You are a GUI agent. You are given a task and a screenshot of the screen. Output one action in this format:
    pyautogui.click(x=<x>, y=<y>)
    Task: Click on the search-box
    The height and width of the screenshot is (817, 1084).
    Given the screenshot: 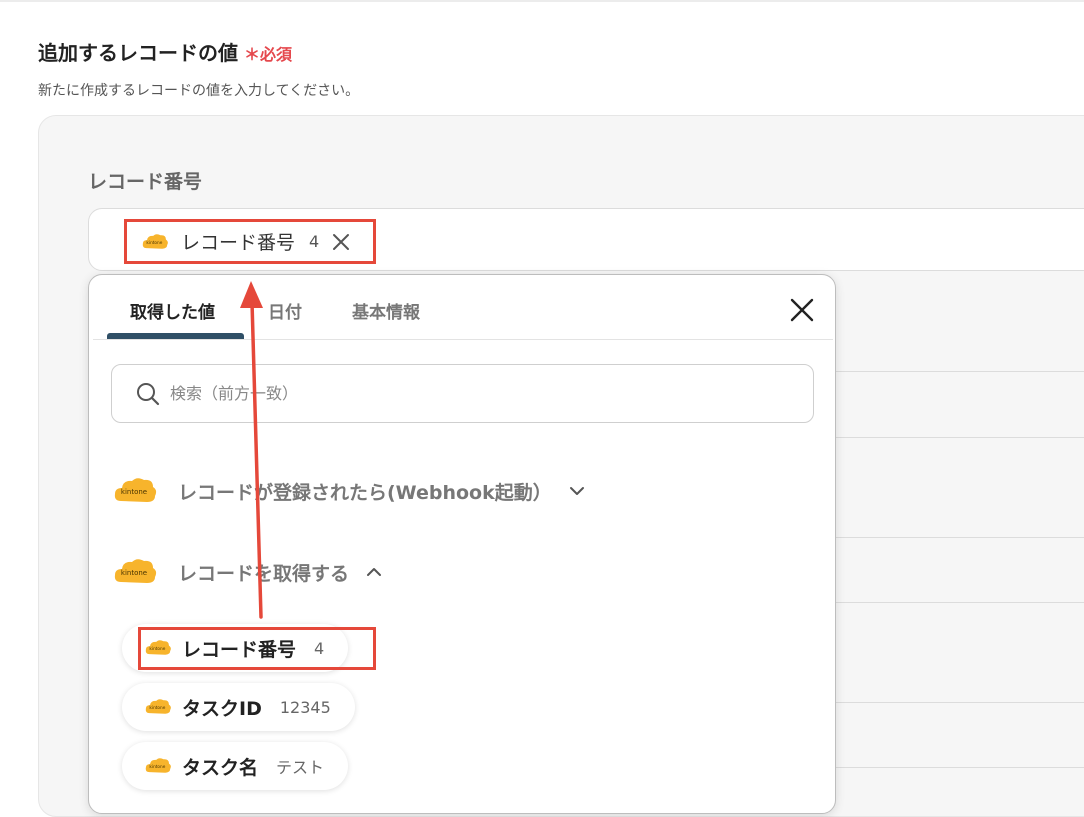 What is the action you would take?
    pyautogui.click(x=462, y=393)
    